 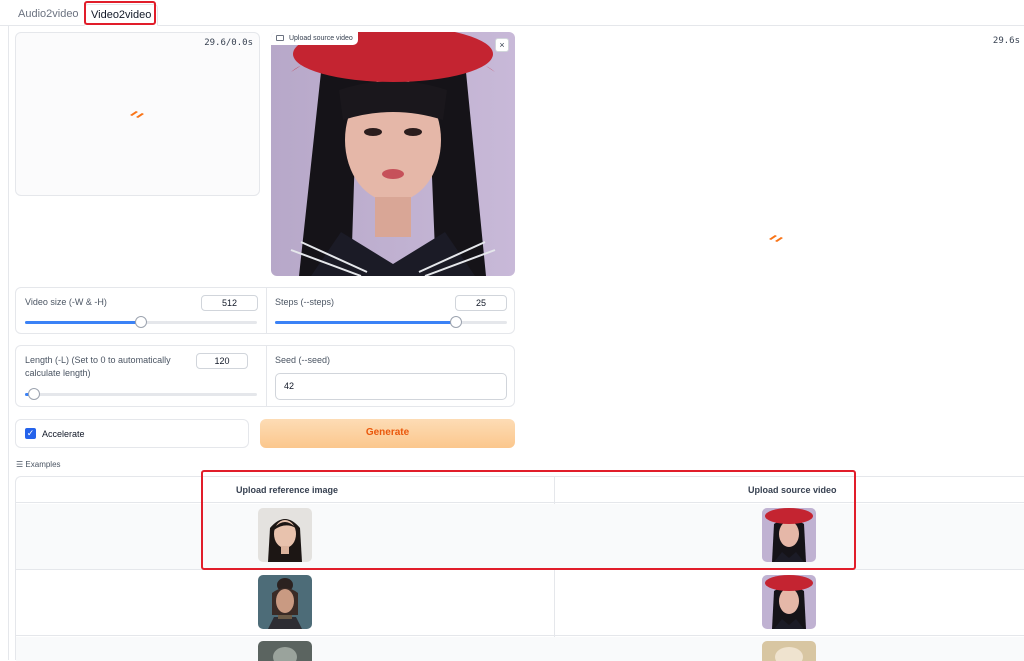 What do you see at coordinates (303, 360) in the screenshot?
I see `seed-label: Seed (--seed)` at bounding box center [303, 360].